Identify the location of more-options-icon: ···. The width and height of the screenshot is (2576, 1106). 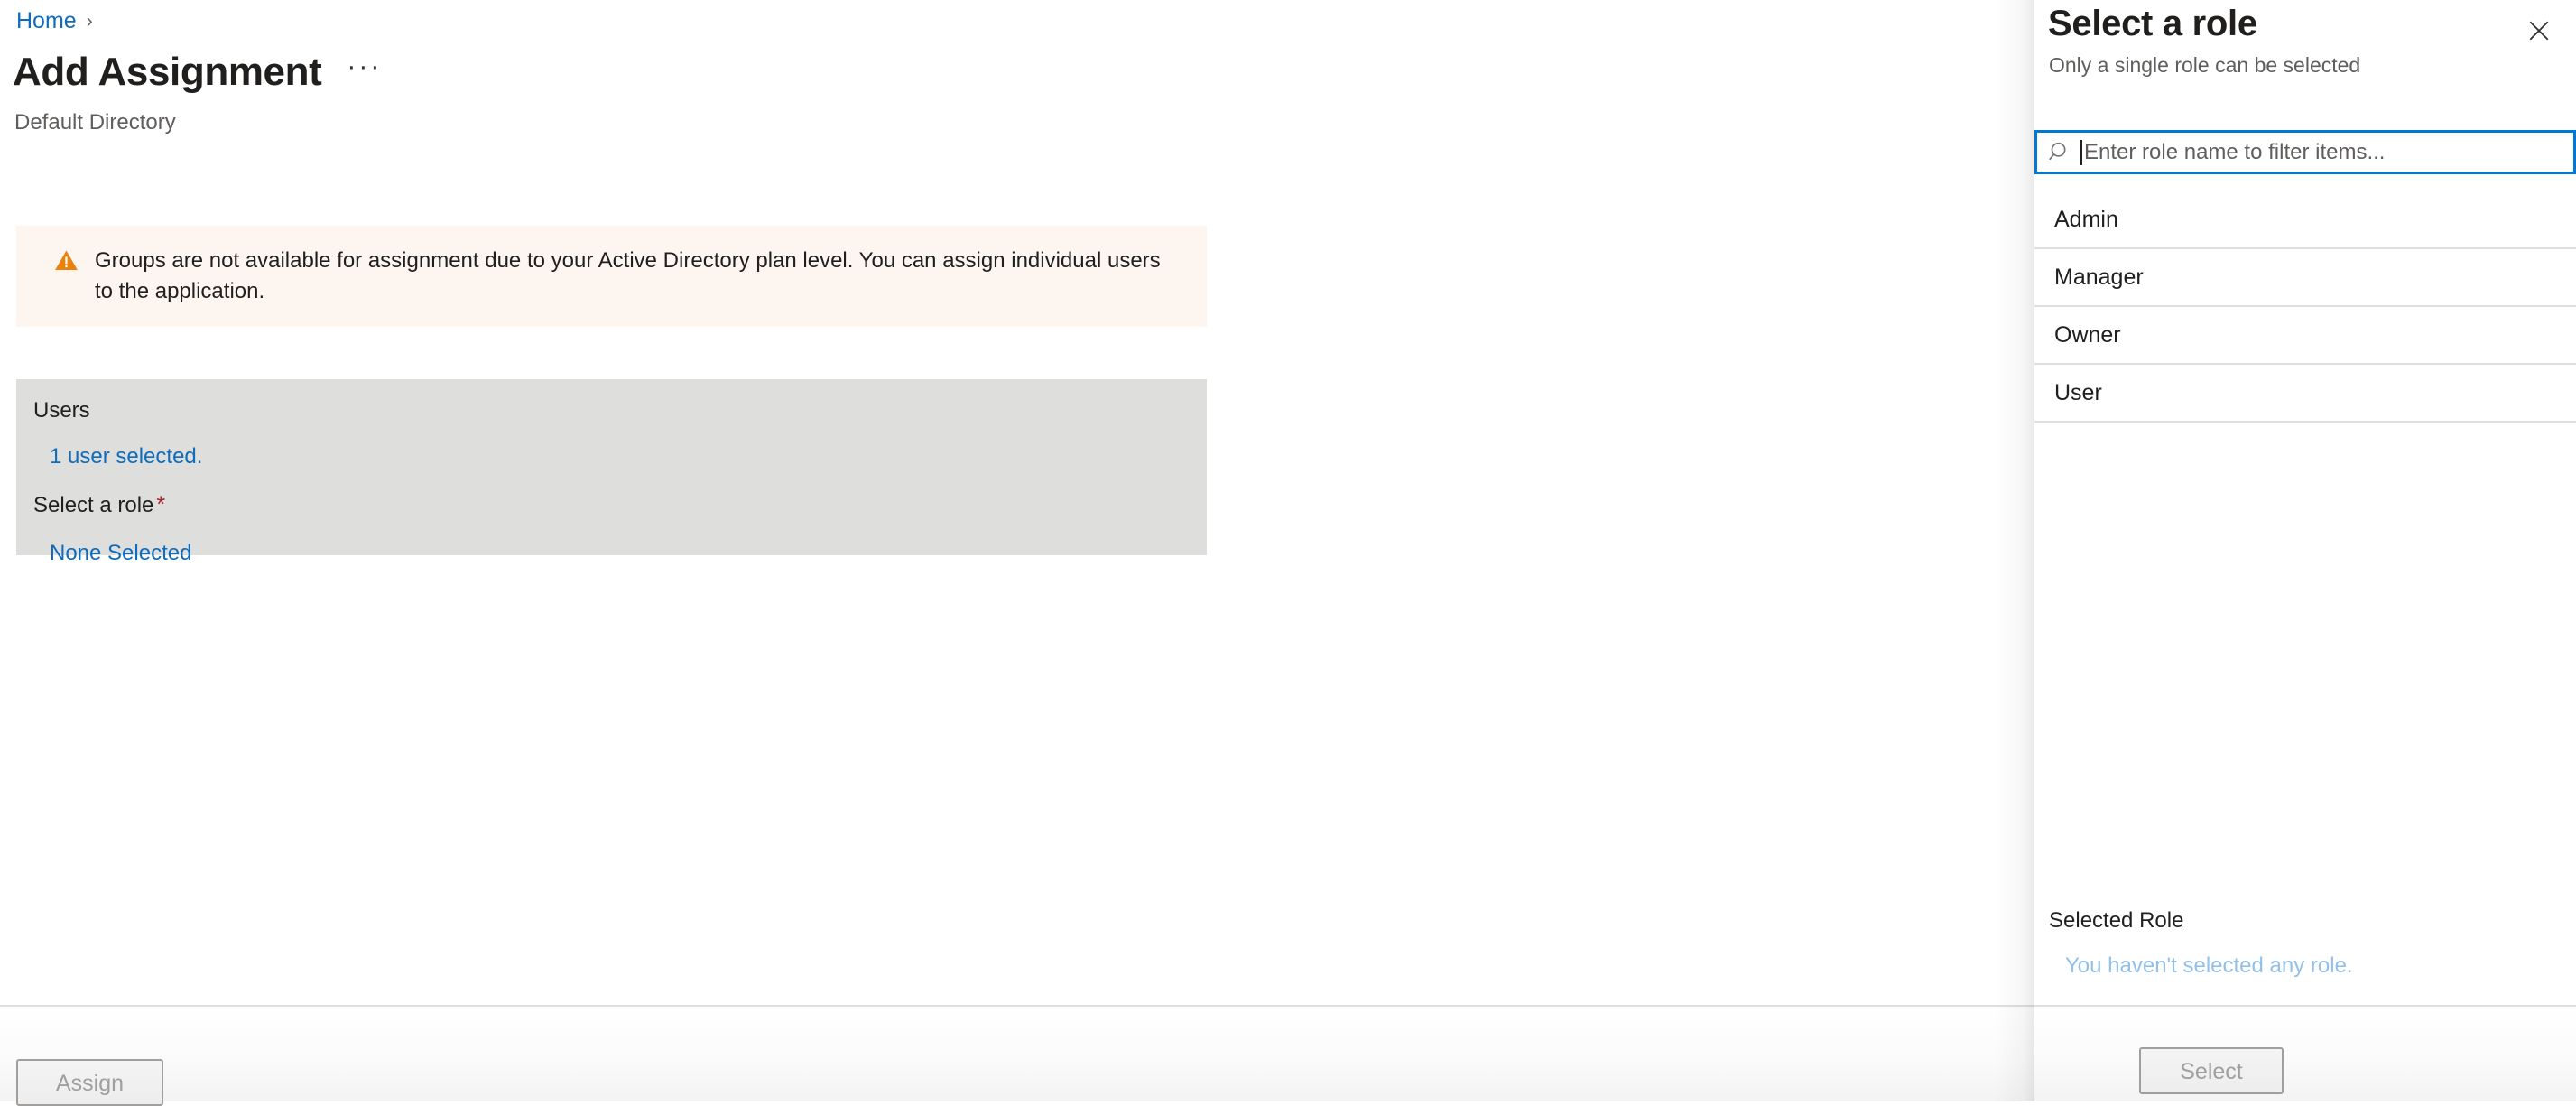
(364, 72).